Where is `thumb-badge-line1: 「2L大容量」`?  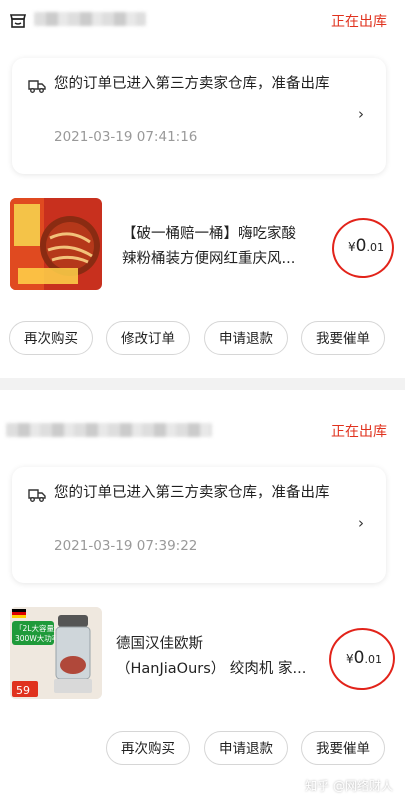 thumb-badge-line1: 「2L大容量」 is located at coordinates (38, 628).